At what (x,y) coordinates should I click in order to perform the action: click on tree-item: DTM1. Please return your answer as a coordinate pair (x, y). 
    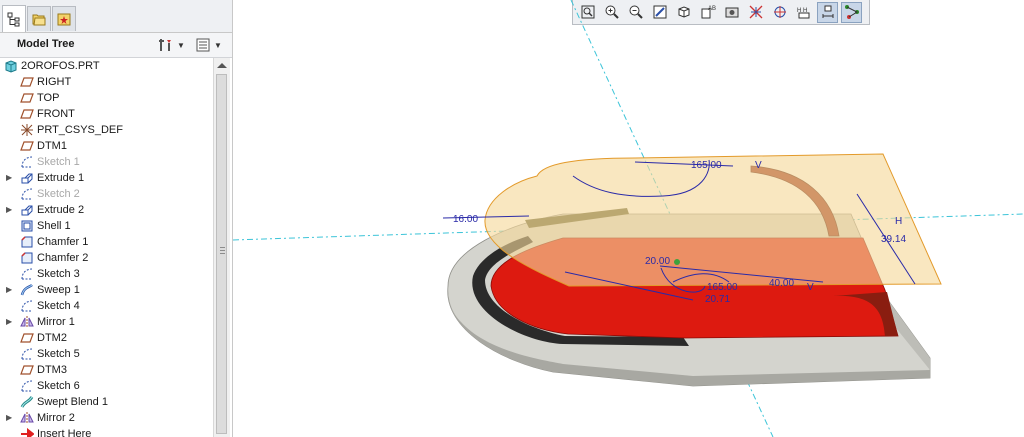
    Looking at the image, I should click on (106, 146).